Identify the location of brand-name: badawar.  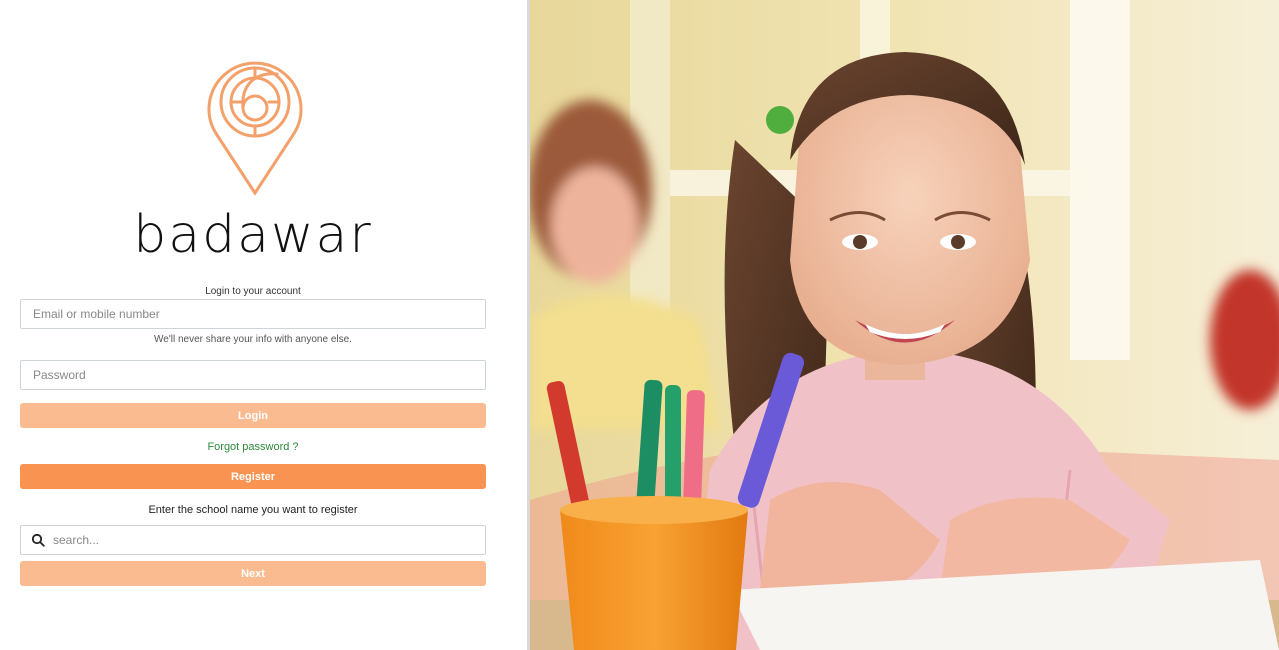
(253, 235).